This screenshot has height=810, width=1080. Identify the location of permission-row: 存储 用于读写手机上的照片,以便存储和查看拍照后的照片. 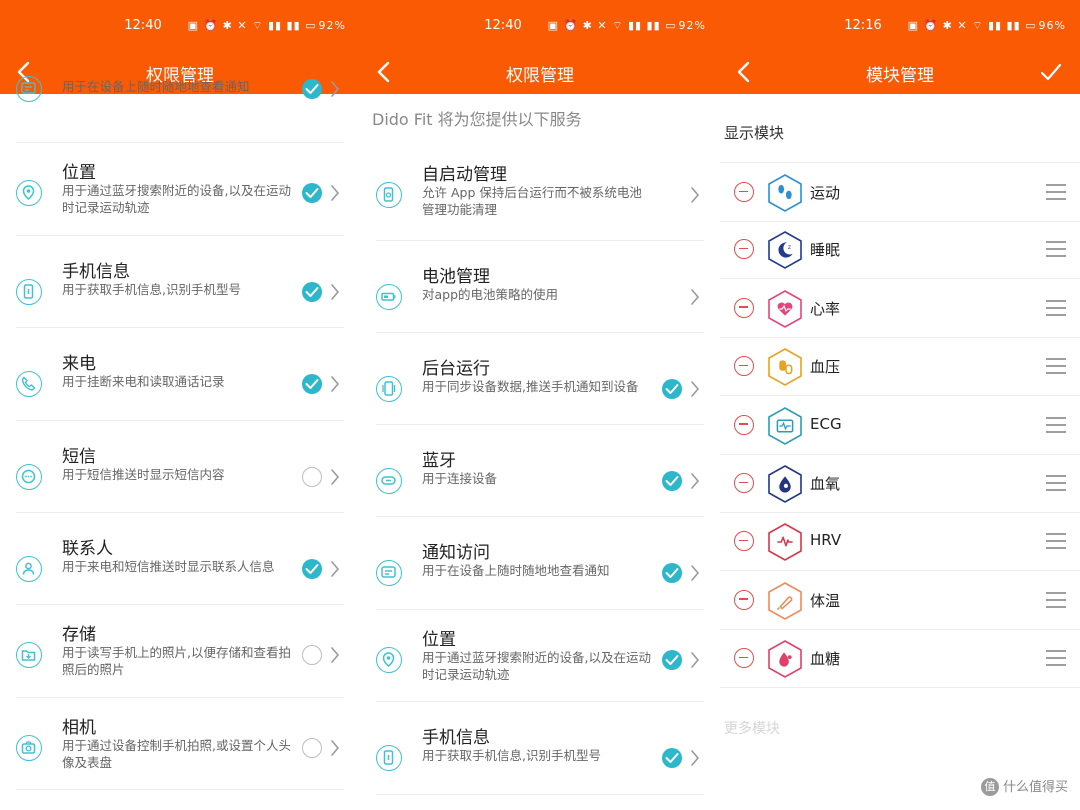
(180, 651).